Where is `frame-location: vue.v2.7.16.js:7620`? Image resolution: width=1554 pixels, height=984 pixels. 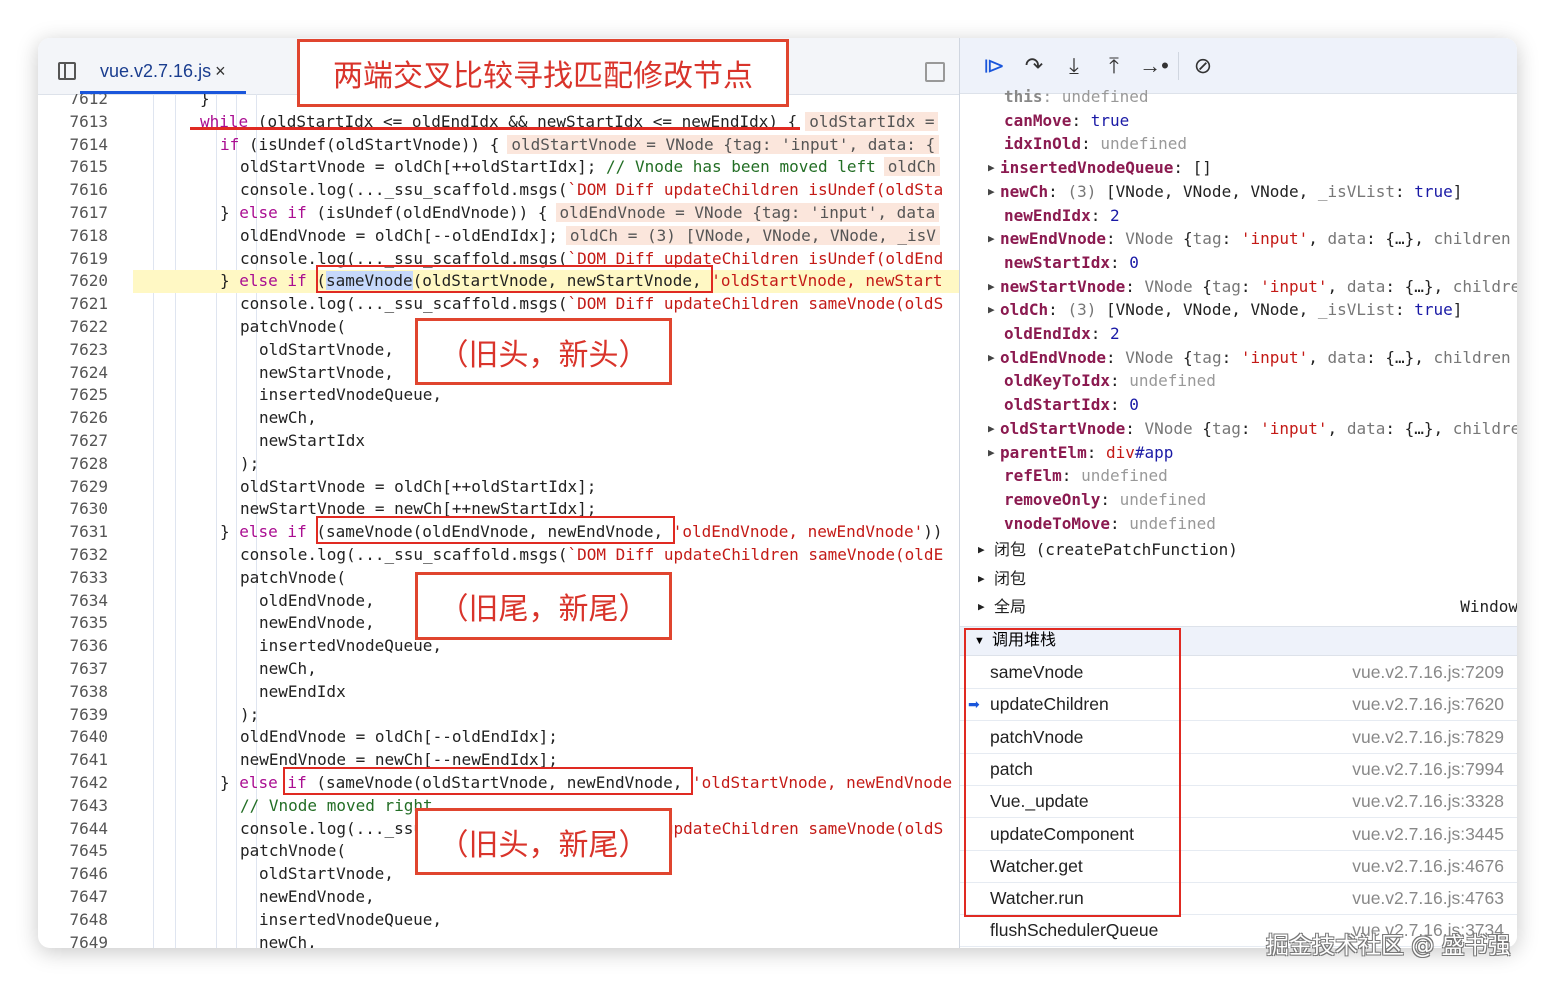
frame-location: vue.v2.7.16.js:7620 is located at coordinates (1428, 704).